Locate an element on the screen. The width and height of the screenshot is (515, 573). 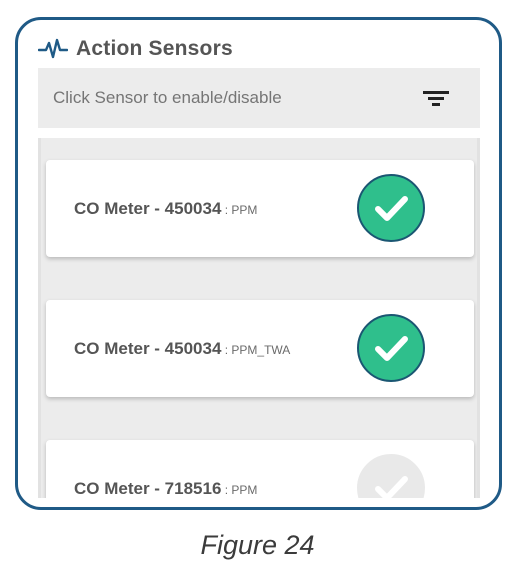
sensor-label: CO Meter - 718516 : PPM is located at coordinates (165, 489).